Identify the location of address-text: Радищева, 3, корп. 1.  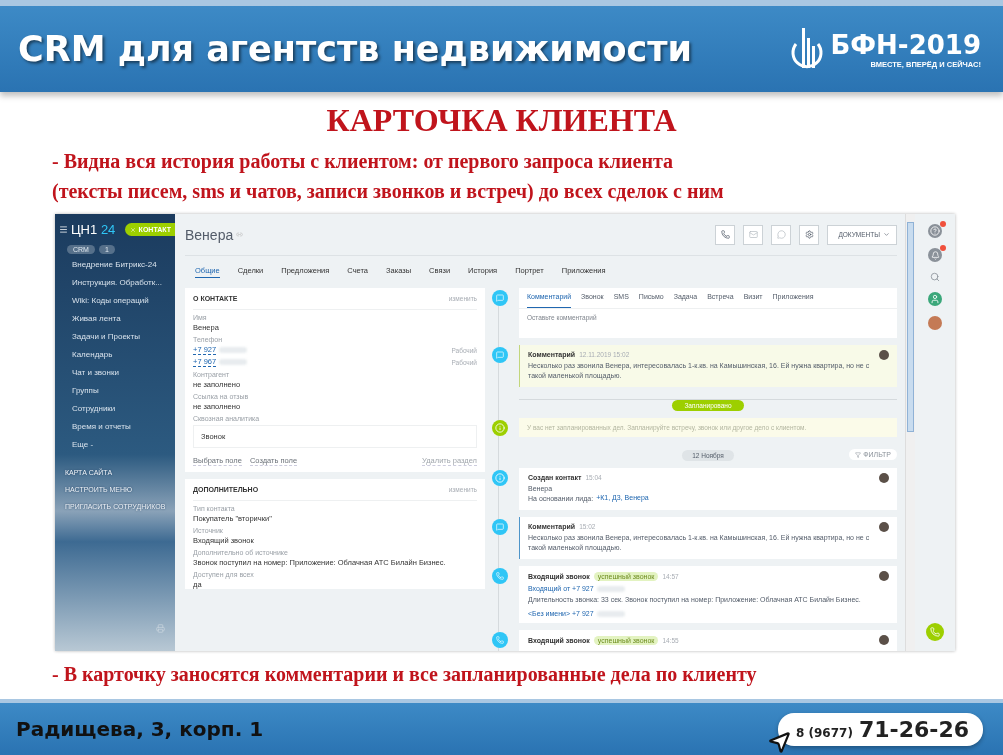
(140, 729).